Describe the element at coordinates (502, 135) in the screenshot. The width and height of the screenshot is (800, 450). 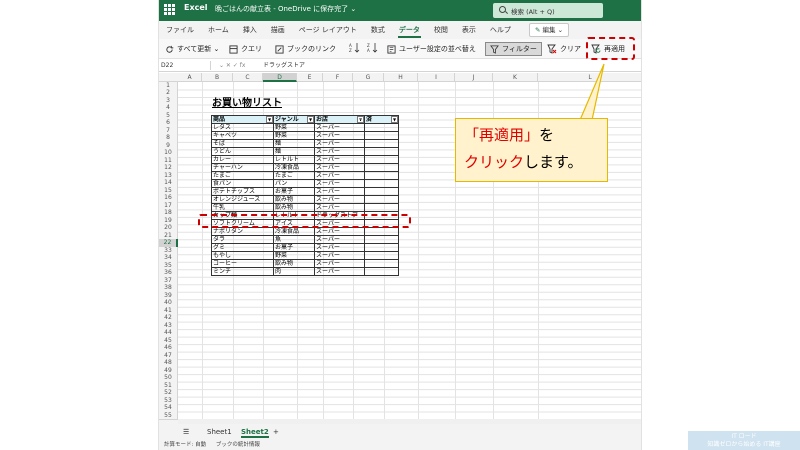
I see `callout-keyword-reapply: 「再適用」` at that location.